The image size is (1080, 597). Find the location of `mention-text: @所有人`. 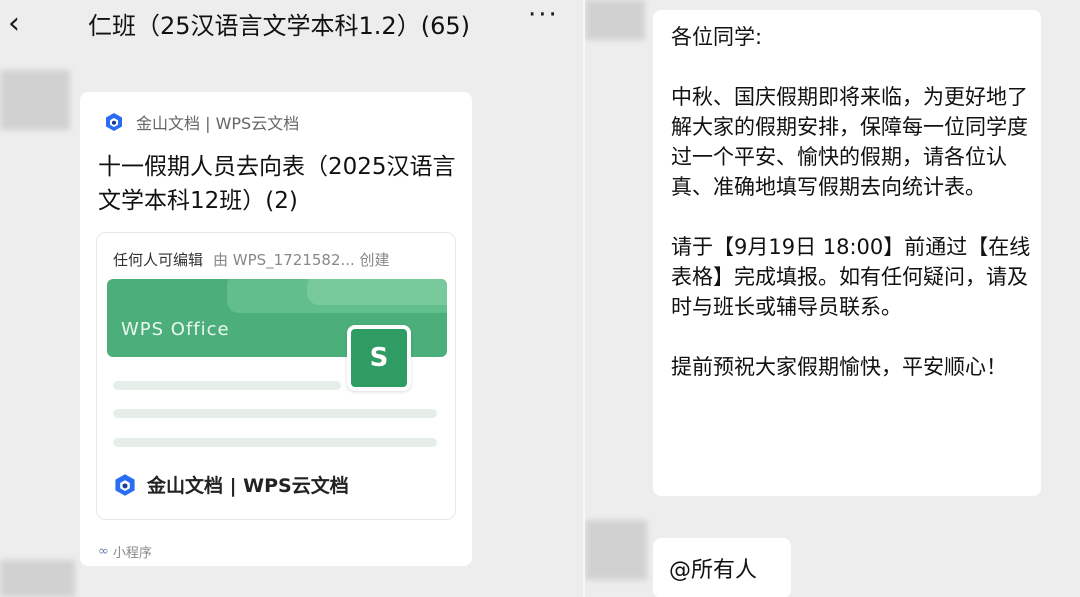

mention-text: @所有人 is located at coordinates (713, 570).